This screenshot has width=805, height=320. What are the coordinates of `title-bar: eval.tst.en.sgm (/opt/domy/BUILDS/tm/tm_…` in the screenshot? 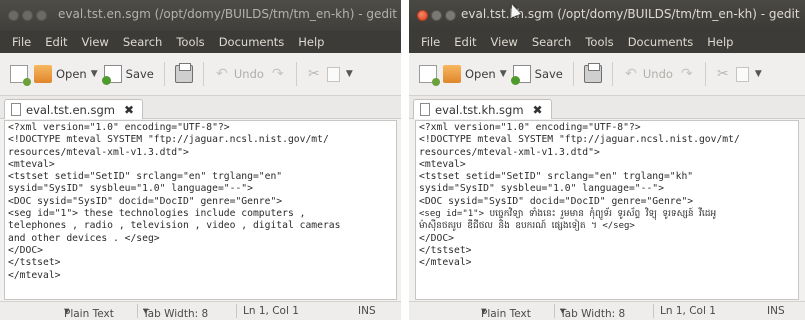 It's located at (200, 15).